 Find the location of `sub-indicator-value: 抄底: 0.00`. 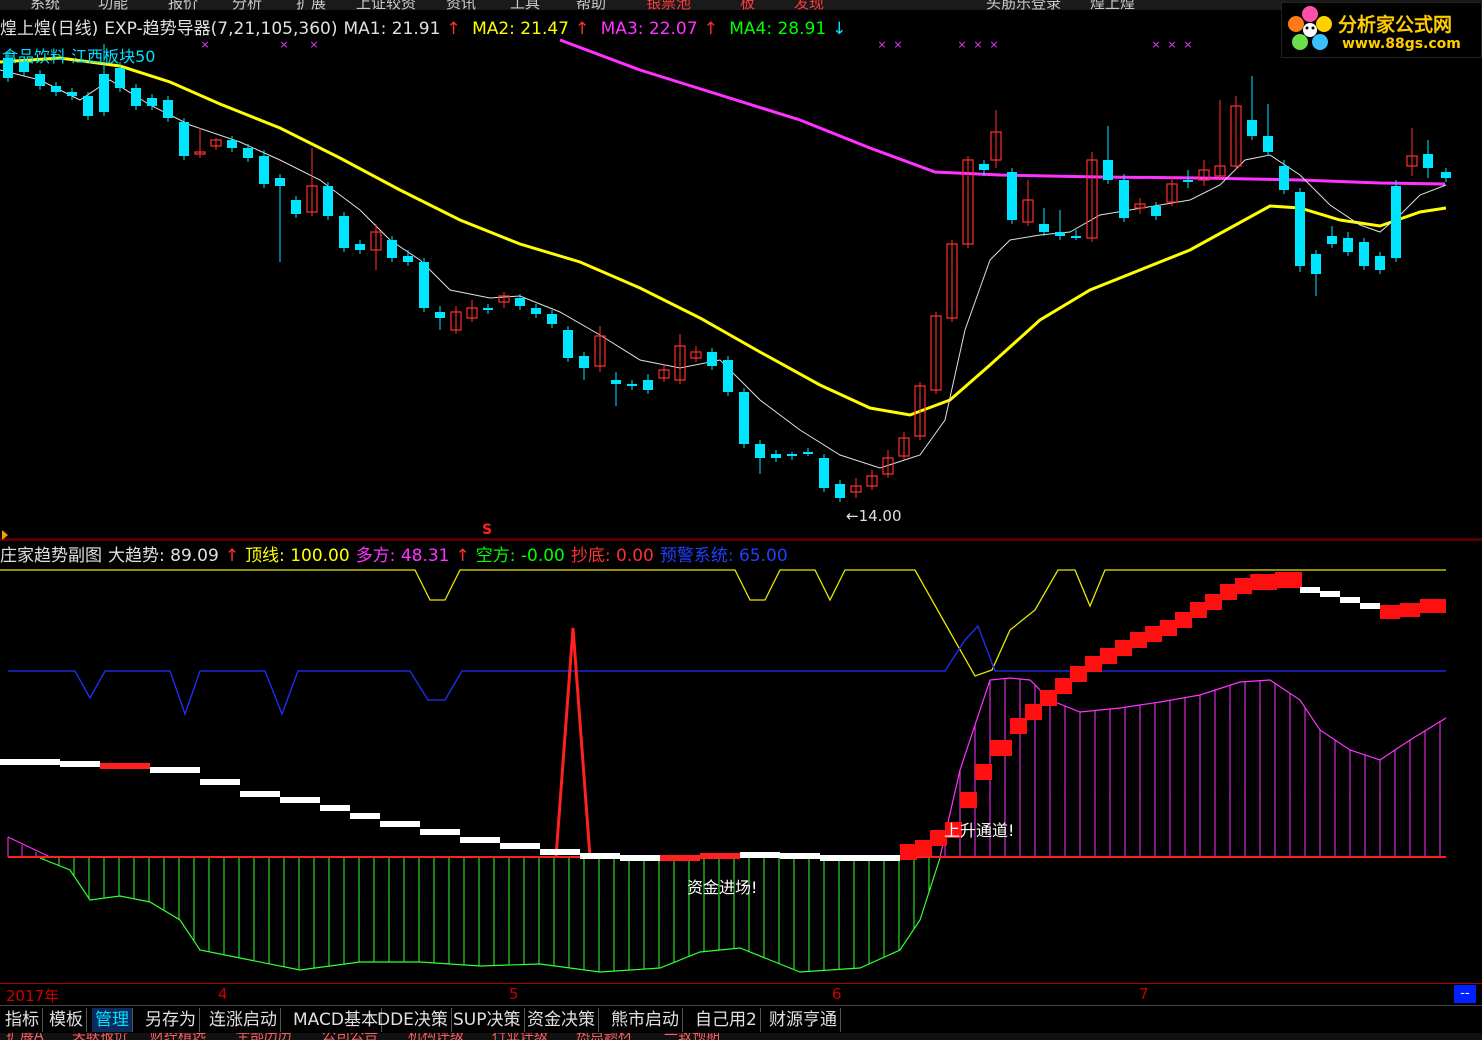

sub-indicator-value: 抄底: 0.00 is located at coordinates (612, 556).